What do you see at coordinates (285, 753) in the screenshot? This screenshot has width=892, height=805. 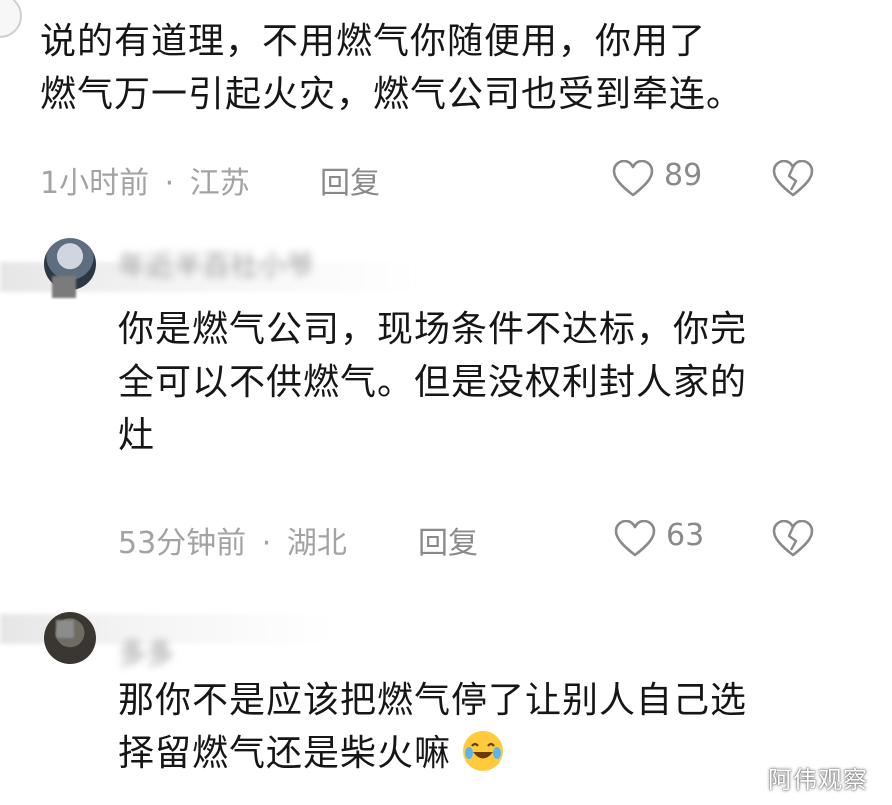 I see `comment-3-line-2-text: 择留燃气还是柴火嘛` at bounding box center [285, 753].